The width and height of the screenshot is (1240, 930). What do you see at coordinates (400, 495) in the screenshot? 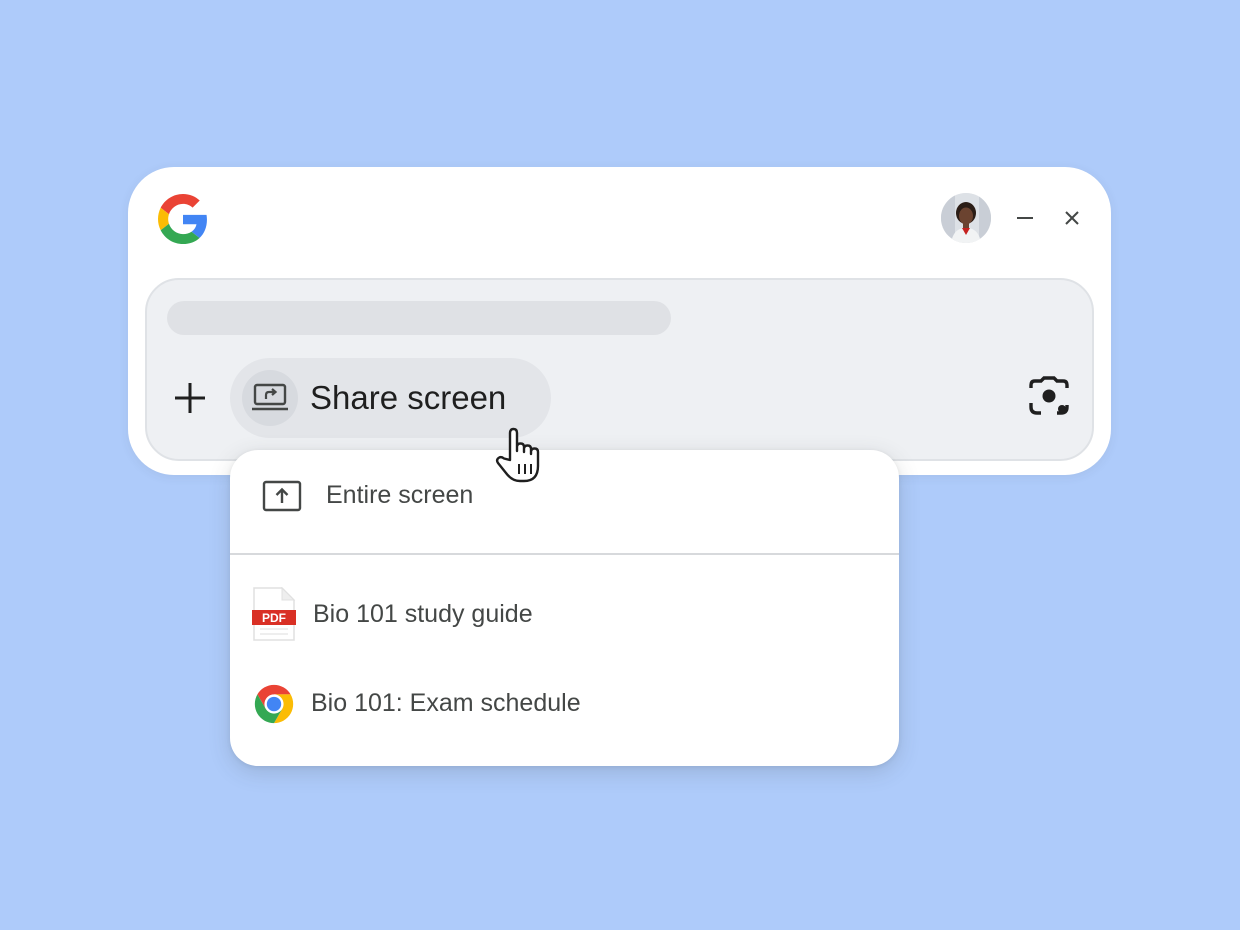
I see `menu-item-label: Entire screen` at bounding box center [400, 495].